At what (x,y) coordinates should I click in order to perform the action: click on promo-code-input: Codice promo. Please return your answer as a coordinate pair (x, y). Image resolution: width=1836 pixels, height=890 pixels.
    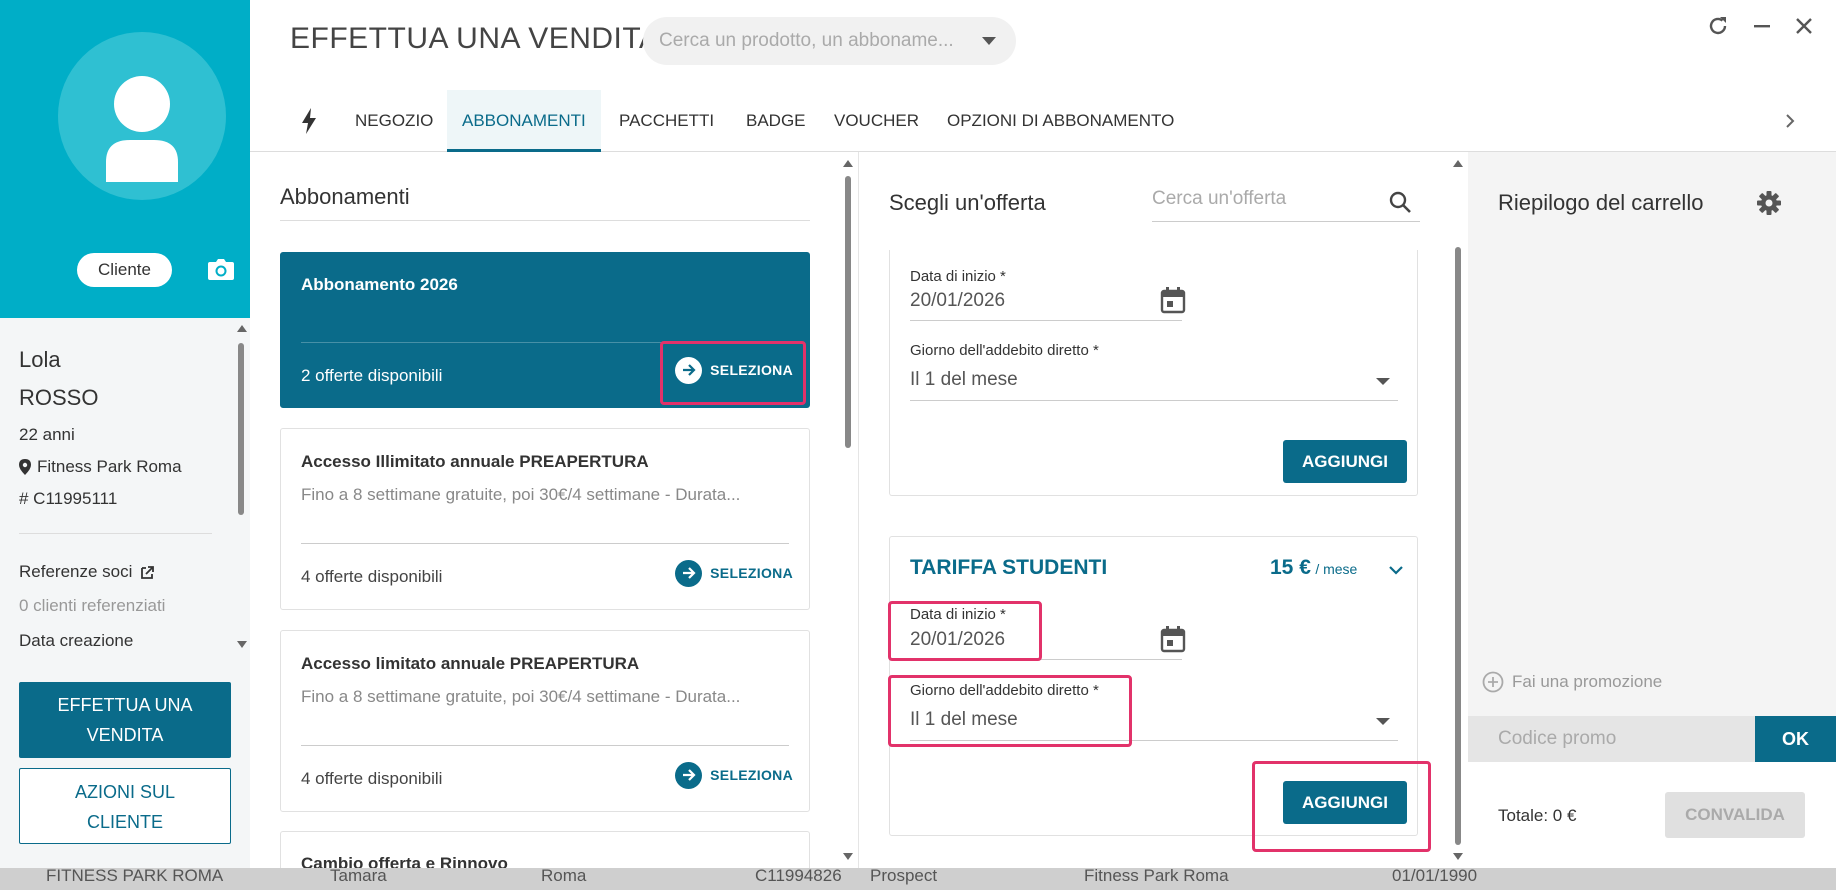
    Looking at the image, I should click on (1611, 739).